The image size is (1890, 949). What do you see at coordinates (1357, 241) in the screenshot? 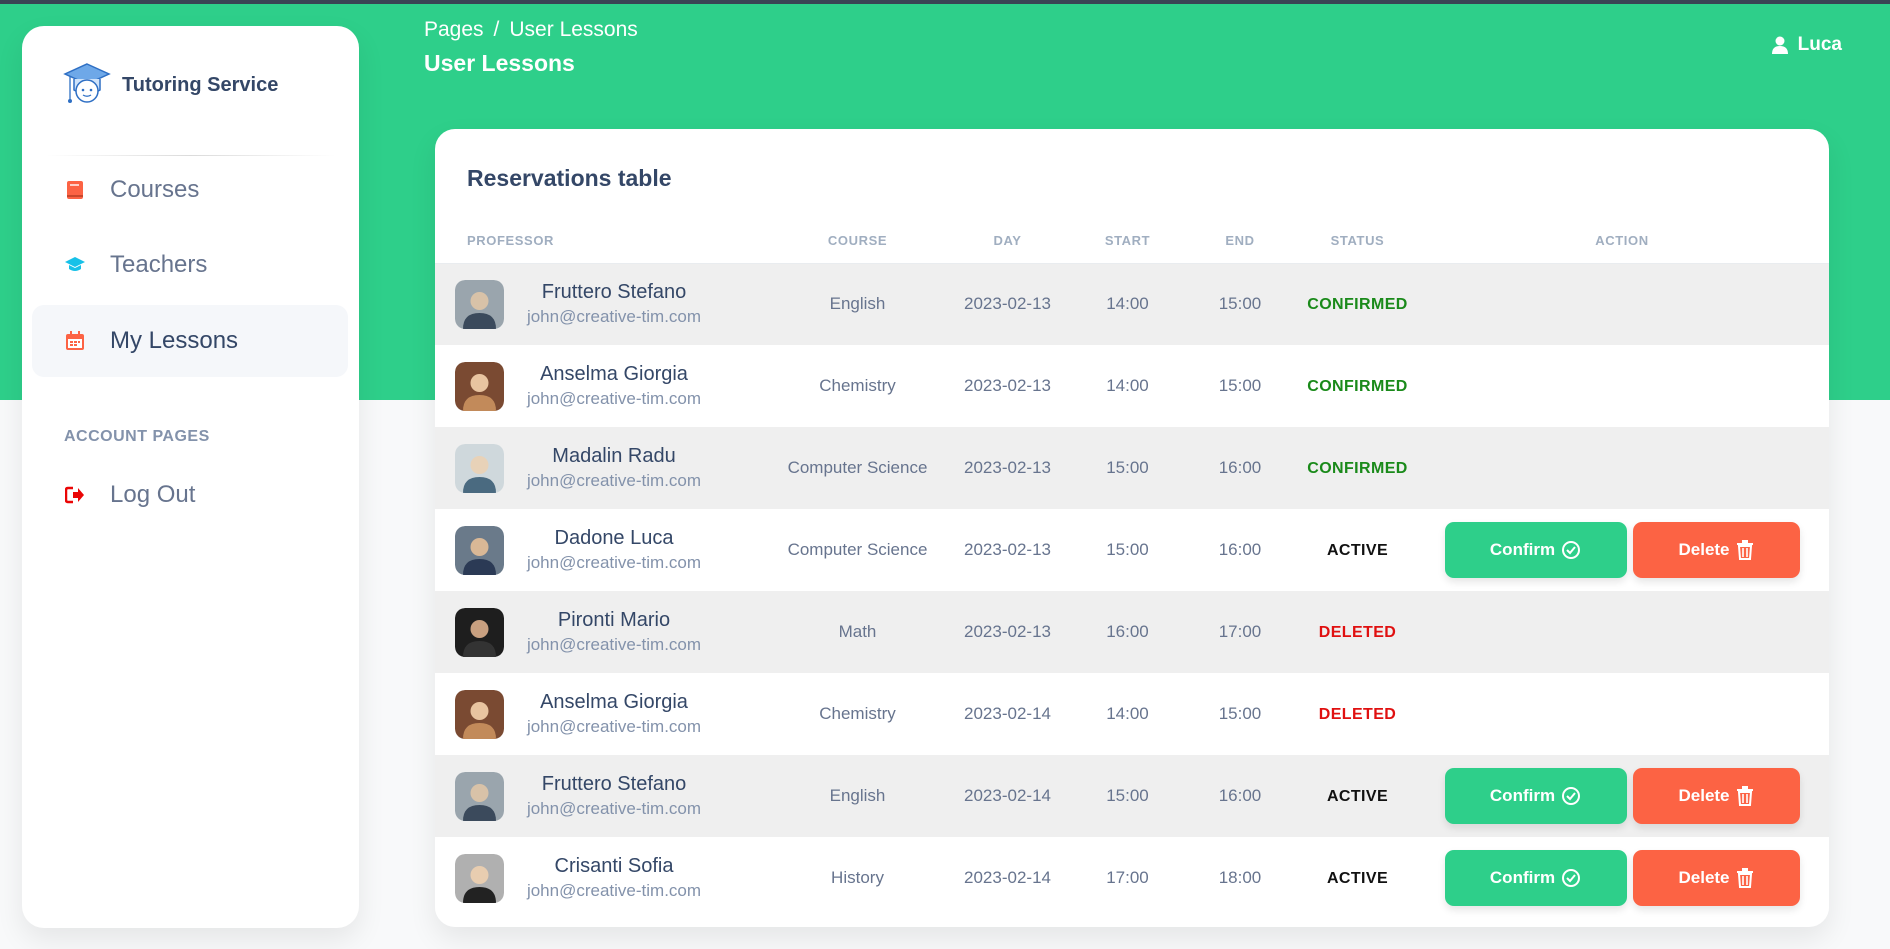
I see `column-header-status: STATUS` at bounding box center [1357, 241].